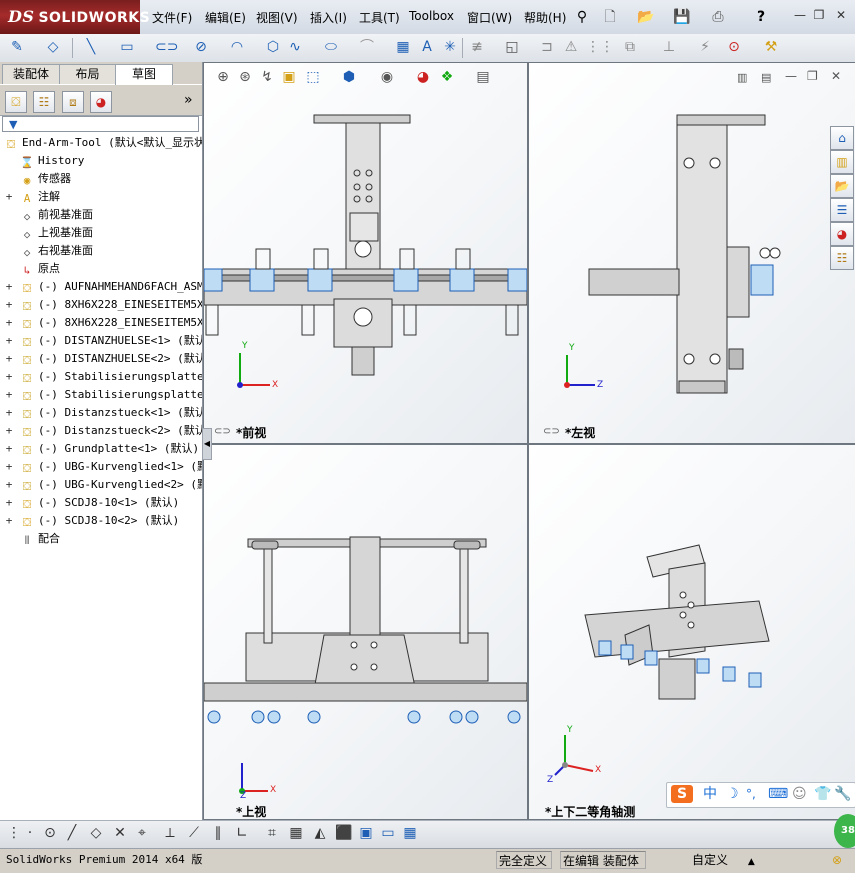 The width and height of the screenshot is (855, 873). Describe the element at coordinates (50, 833) in the screenshot. I see `center-point-icon: ⊙` at that location.